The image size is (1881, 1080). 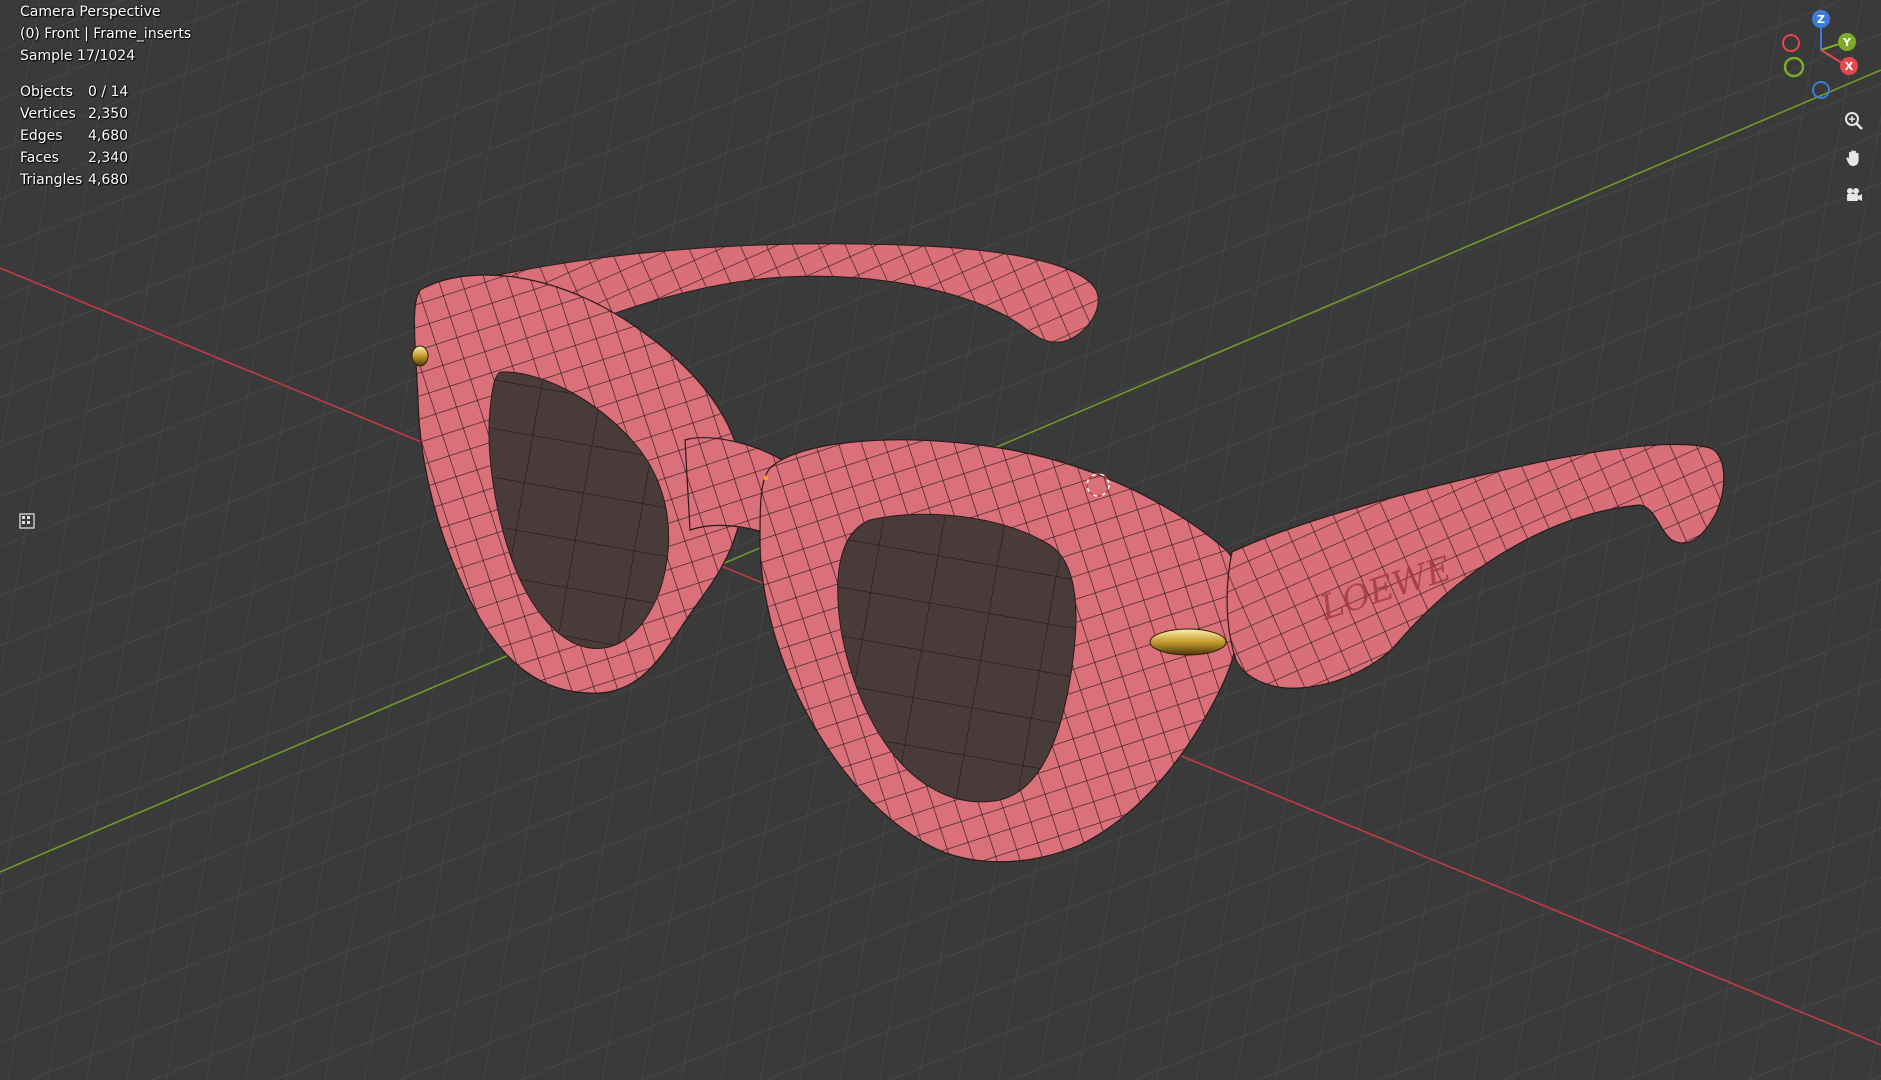 I want to click on collection-info: (0) Front | Frame_inserts, so click(x=106, y=34).